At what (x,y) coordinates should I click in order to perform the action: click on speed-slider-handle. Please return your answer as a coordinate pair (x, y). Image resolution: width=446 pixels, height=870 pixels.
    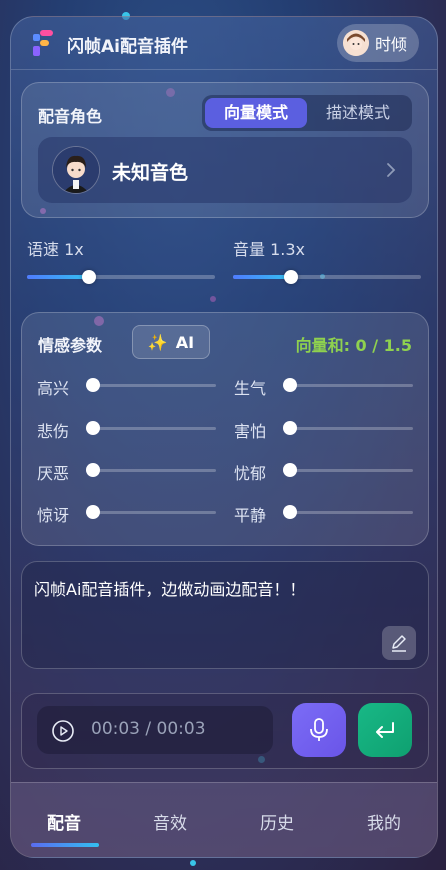
    Looking at the image, I should click on (89, 277).